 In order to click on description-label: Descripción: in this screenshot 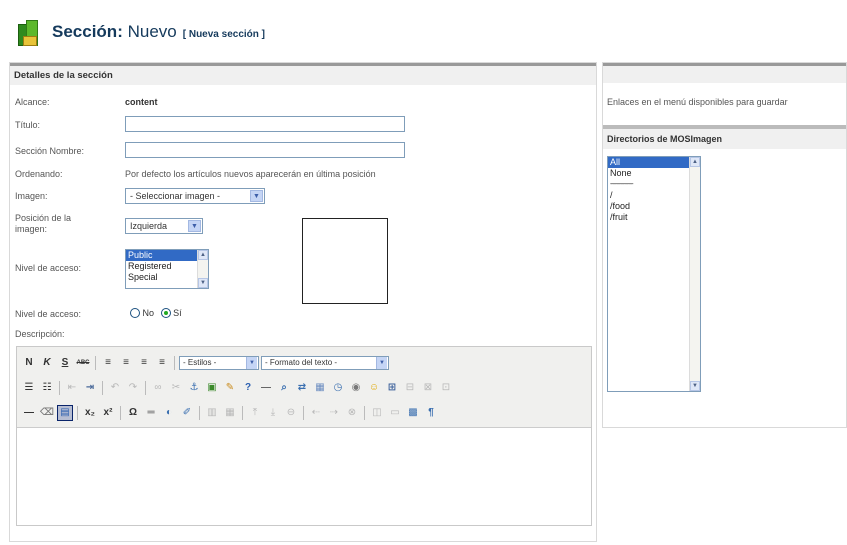, I will do `click(40, 334)`.